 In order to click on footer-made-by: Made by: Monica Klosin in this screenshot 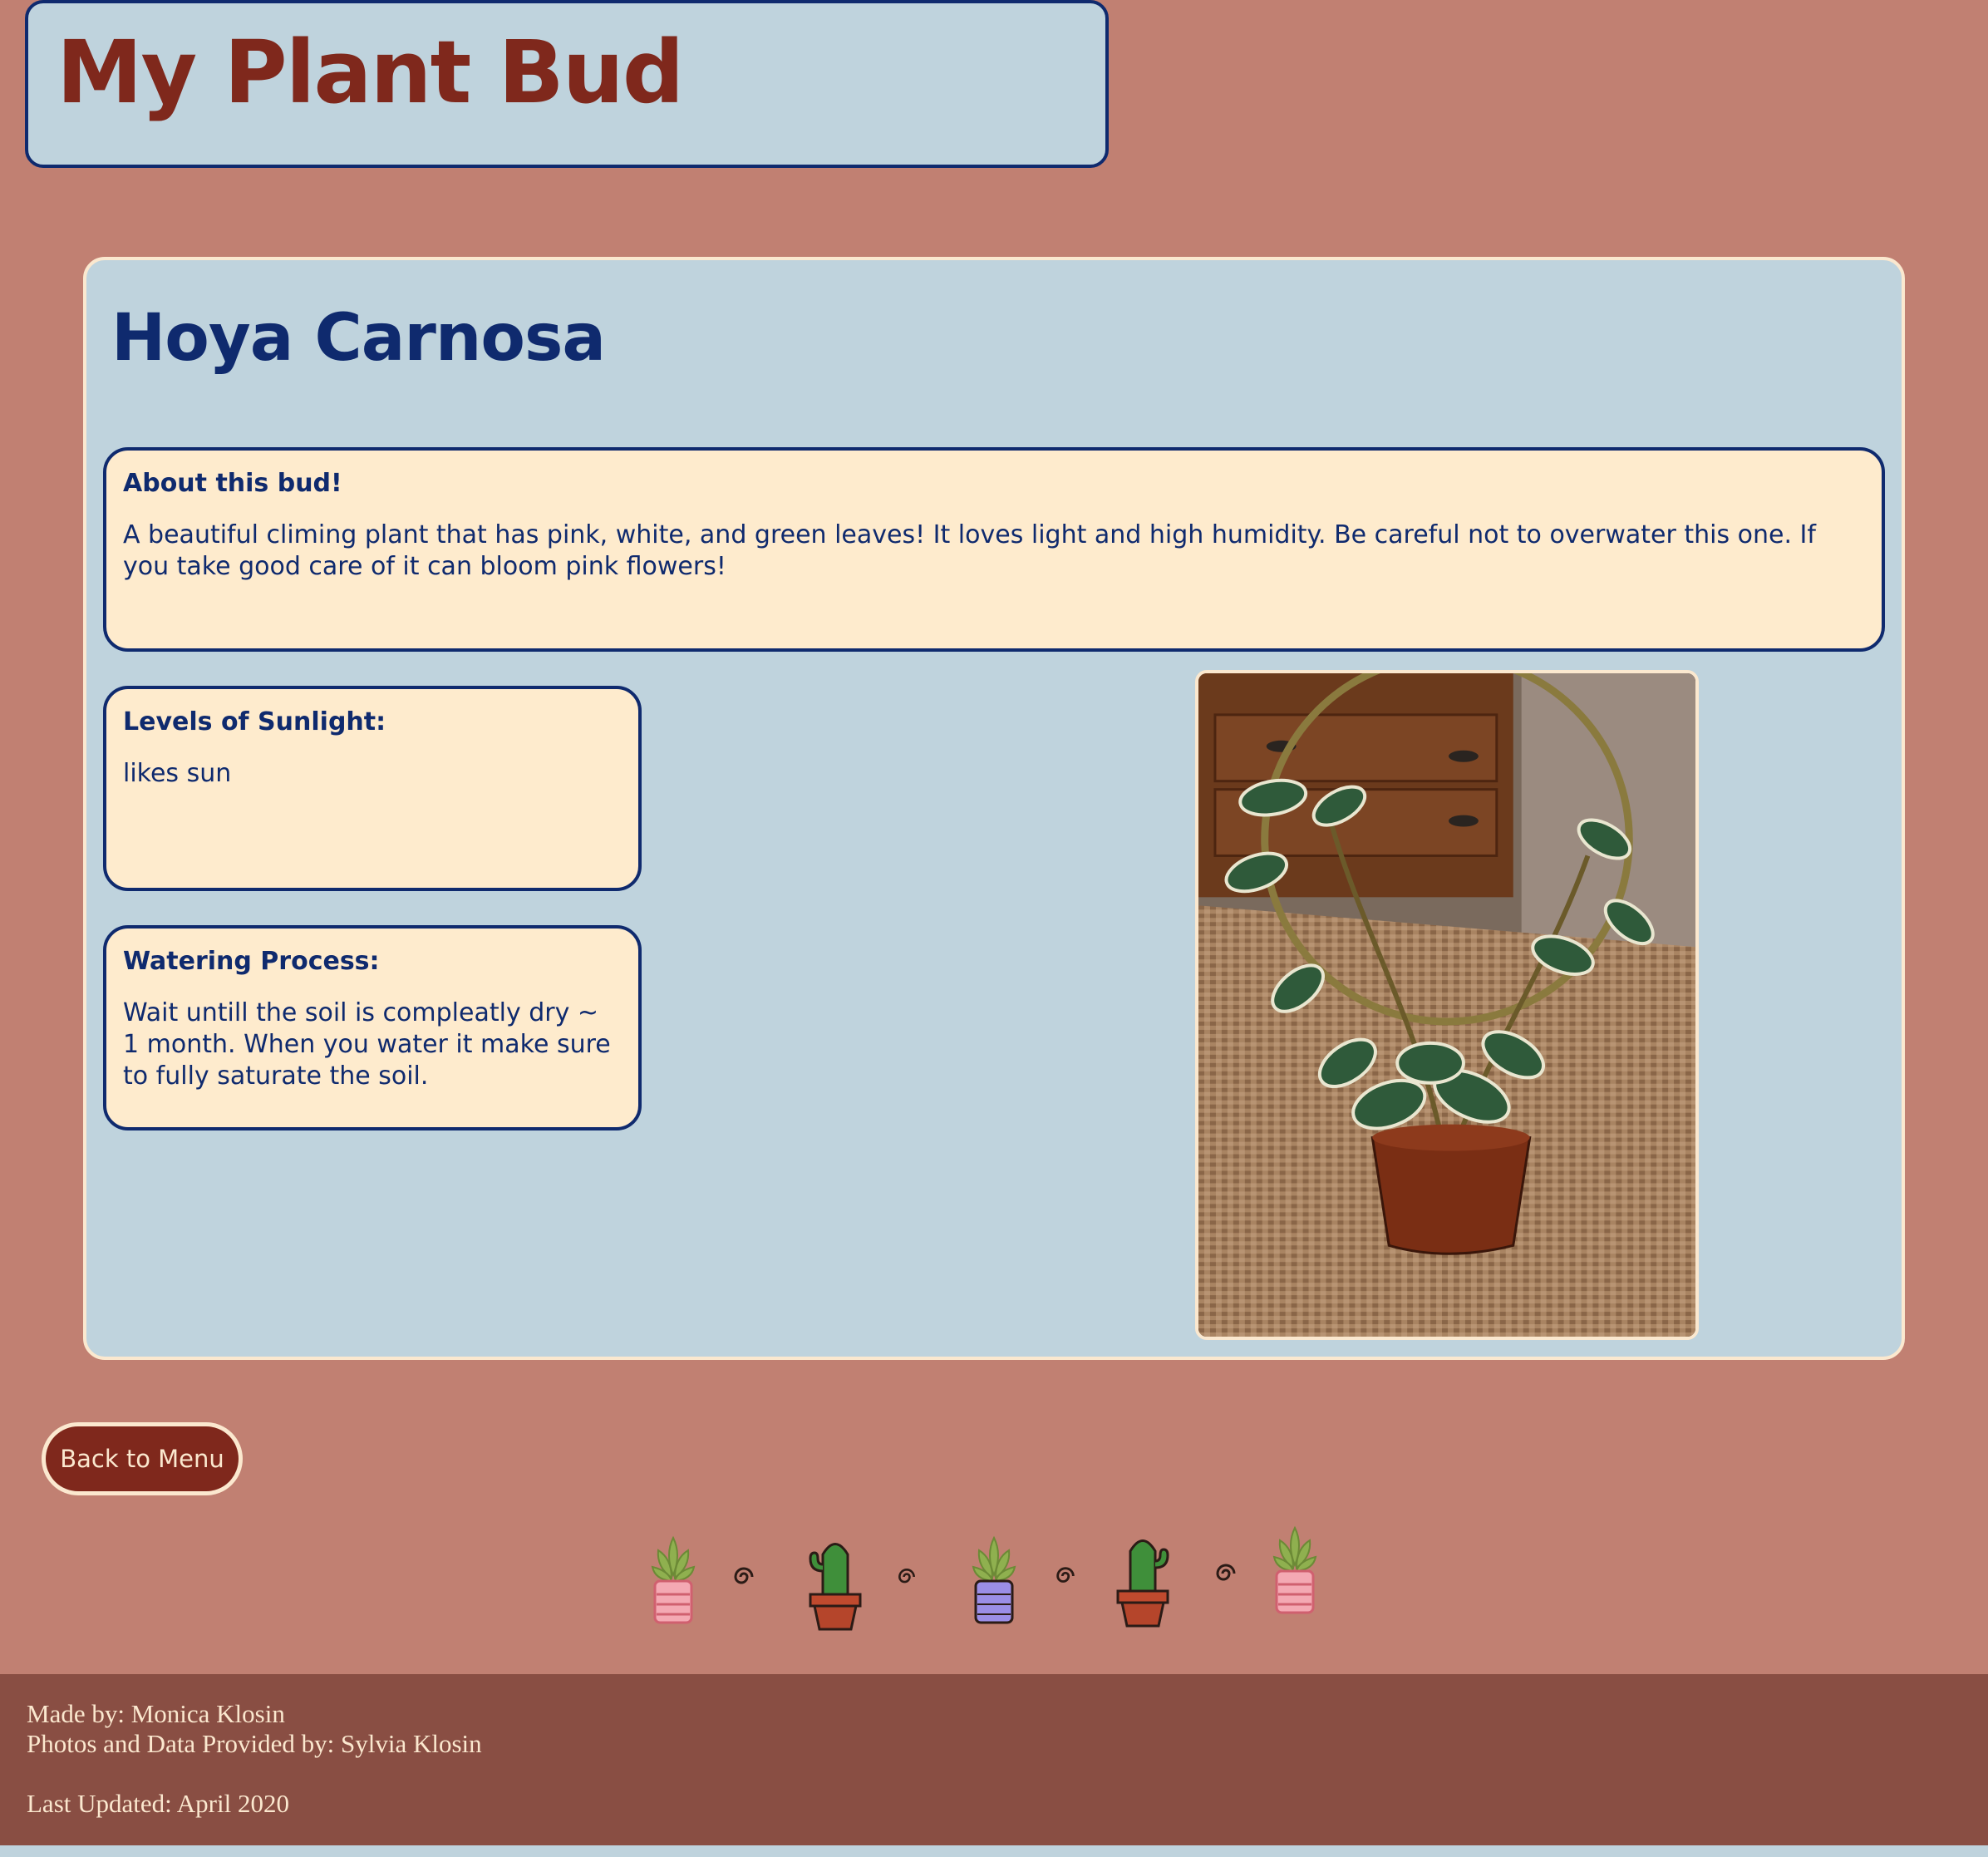, I will do `click(156, 1713)`.